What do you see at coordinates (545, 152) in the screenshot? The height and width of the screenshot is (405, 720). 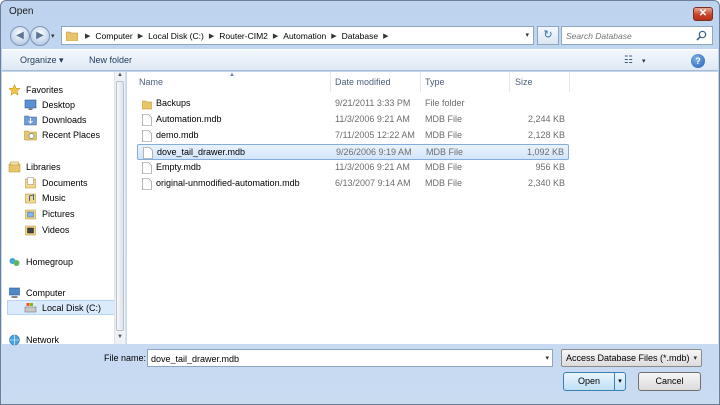 I see `file-size: 1,092 KB` at bounding box center [545, 152].